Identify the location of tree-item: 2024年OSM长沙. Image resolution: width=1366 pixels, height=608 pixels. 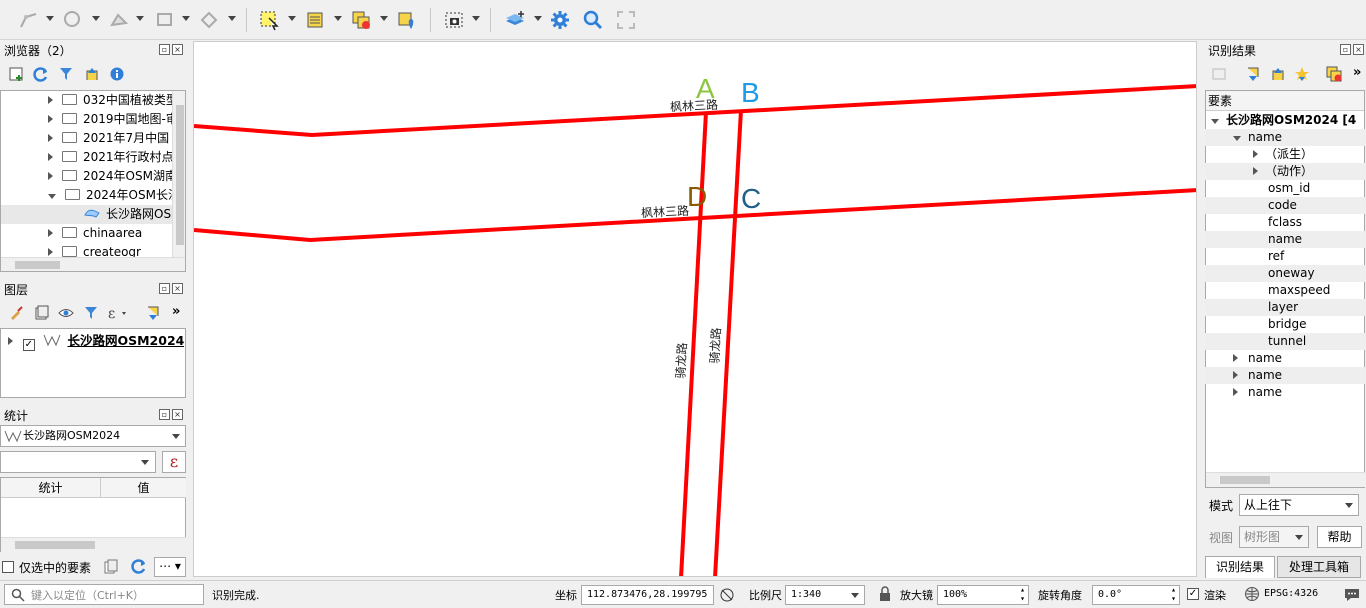
(114, 195).